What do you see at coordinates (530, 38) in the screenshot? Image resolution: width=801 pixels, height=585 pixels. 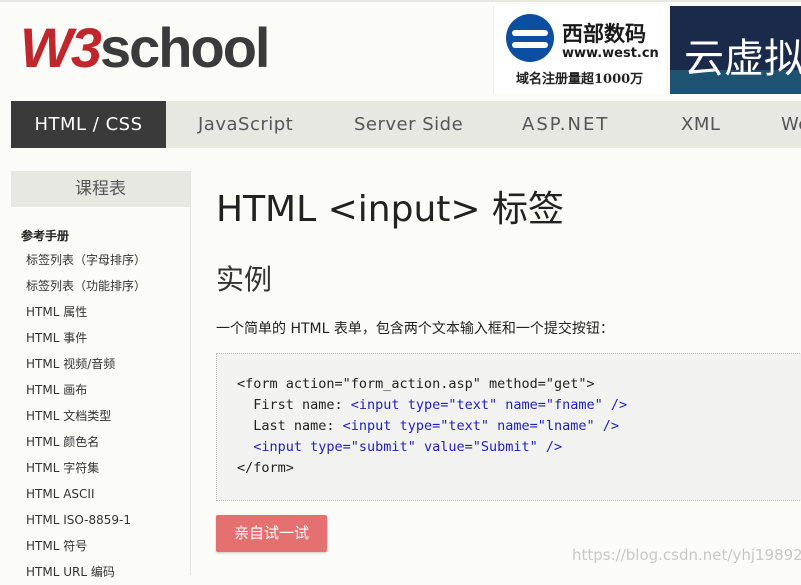 I see `west-cn-logo-icon` at bounding box center [530, 38].